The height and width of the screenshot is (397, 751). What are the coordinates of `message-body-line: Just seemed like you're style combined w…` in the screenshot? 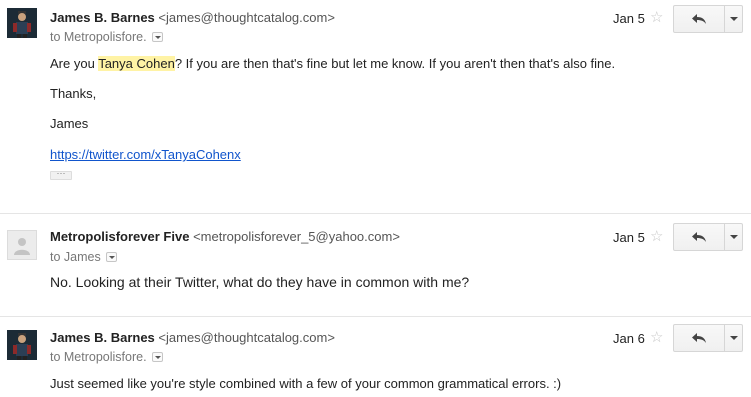 It's located at (306, 383).